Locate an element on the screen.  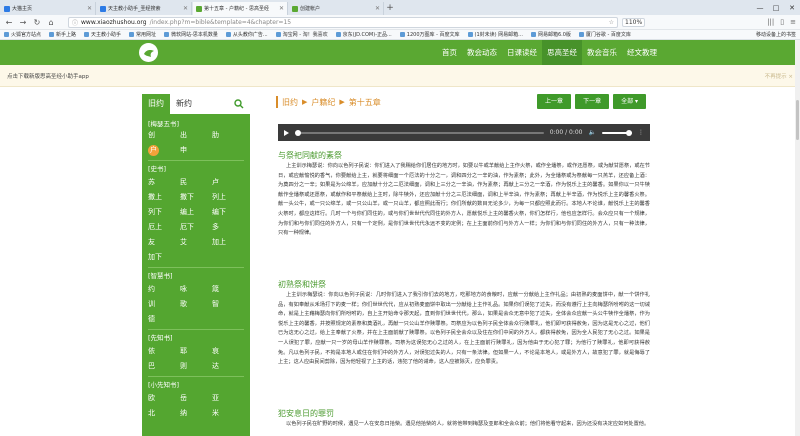
more-options-icon: ⋮ is located at coordinates (641, 132).